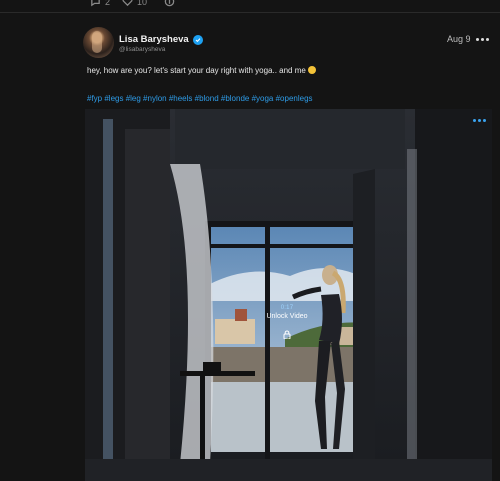  I want to click on like-count: 10, so click(142, 3).